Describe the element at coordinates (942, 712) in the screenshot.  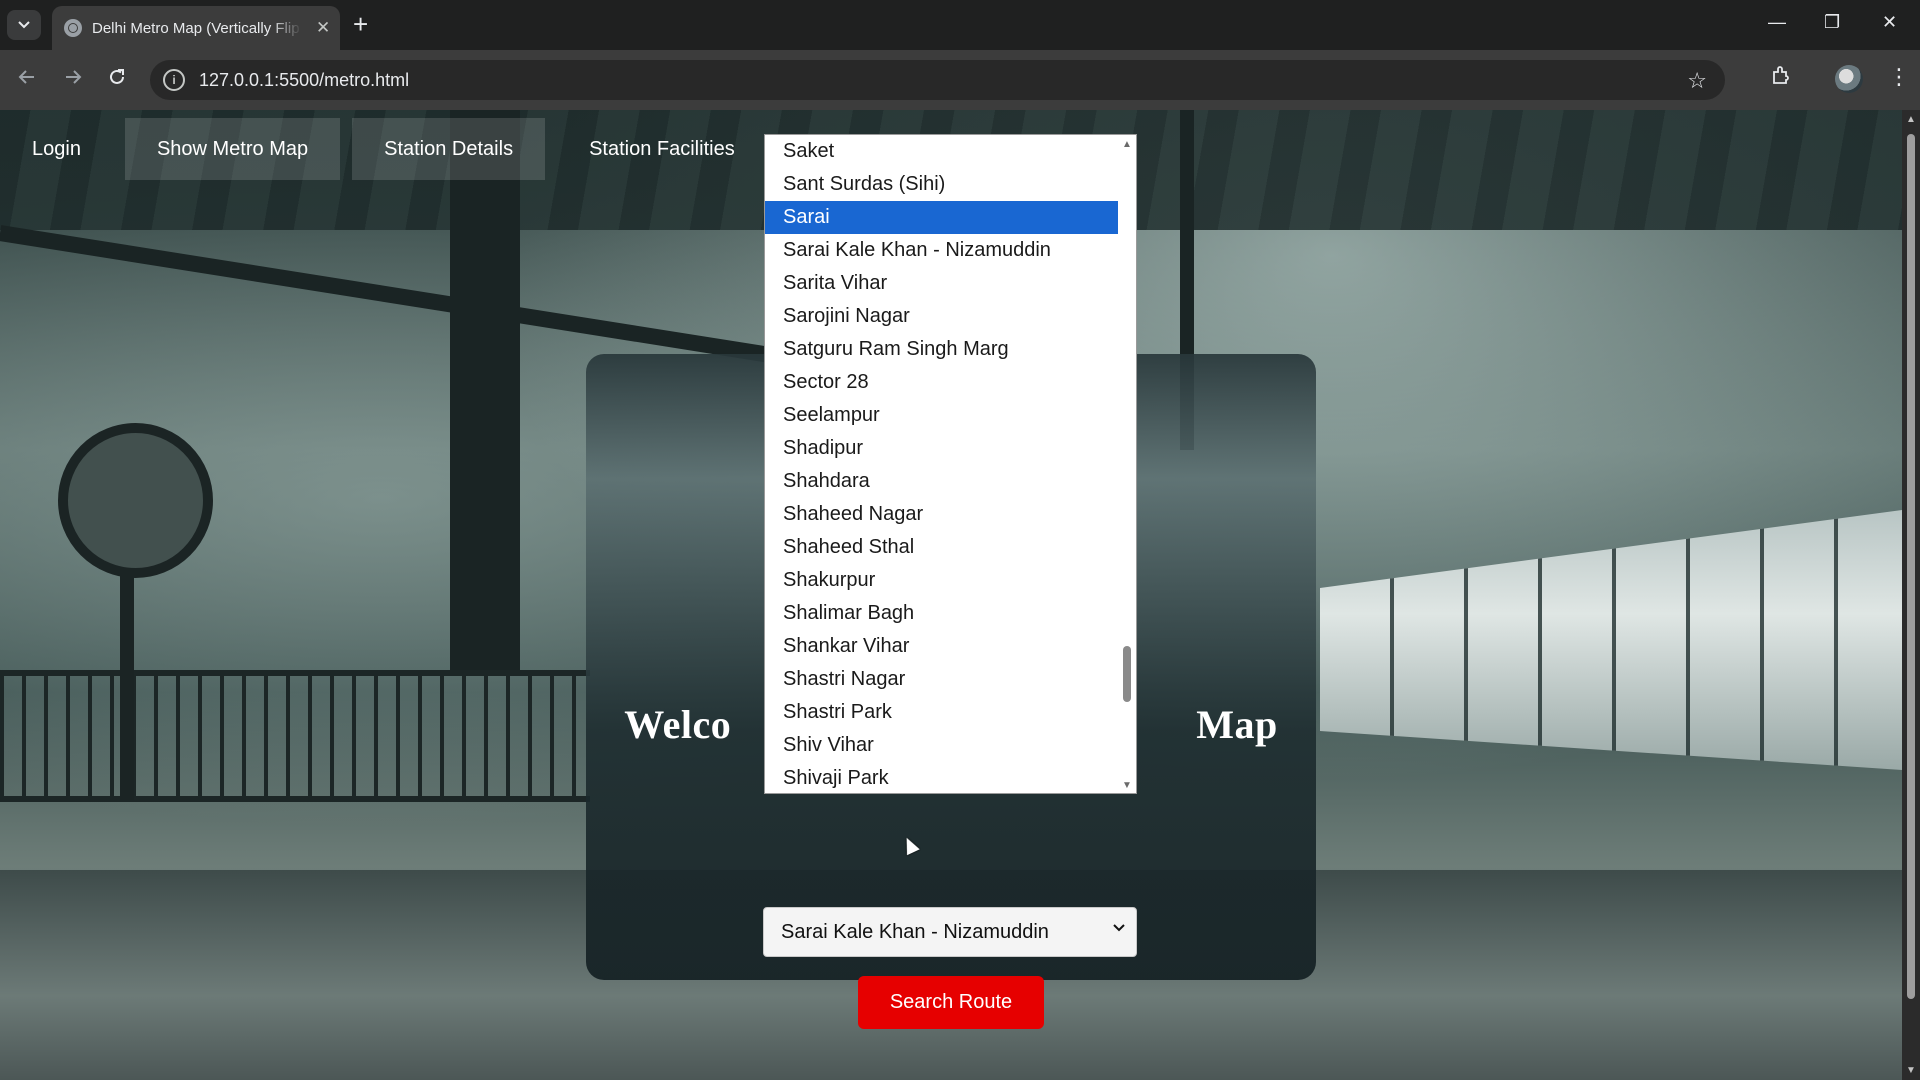
I see `dropdown-option: Shastri Park` at that location.